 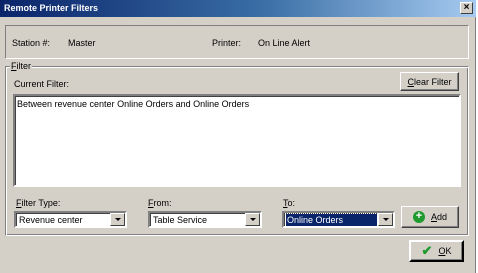 What do you see at coordinates (238, 8) in the screenshot?
I see `title-bar: Remote Printer Filters ×` at bounding box center [238, 8].